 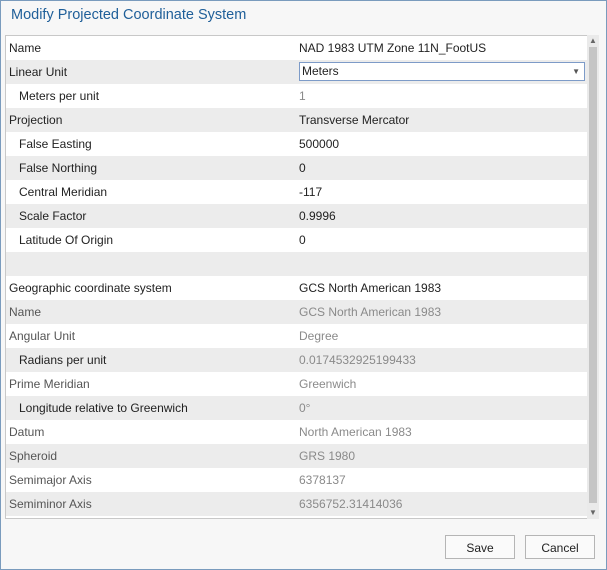 I want to click on row-label: Latitude Of Origin, so click(x=66, y=240).